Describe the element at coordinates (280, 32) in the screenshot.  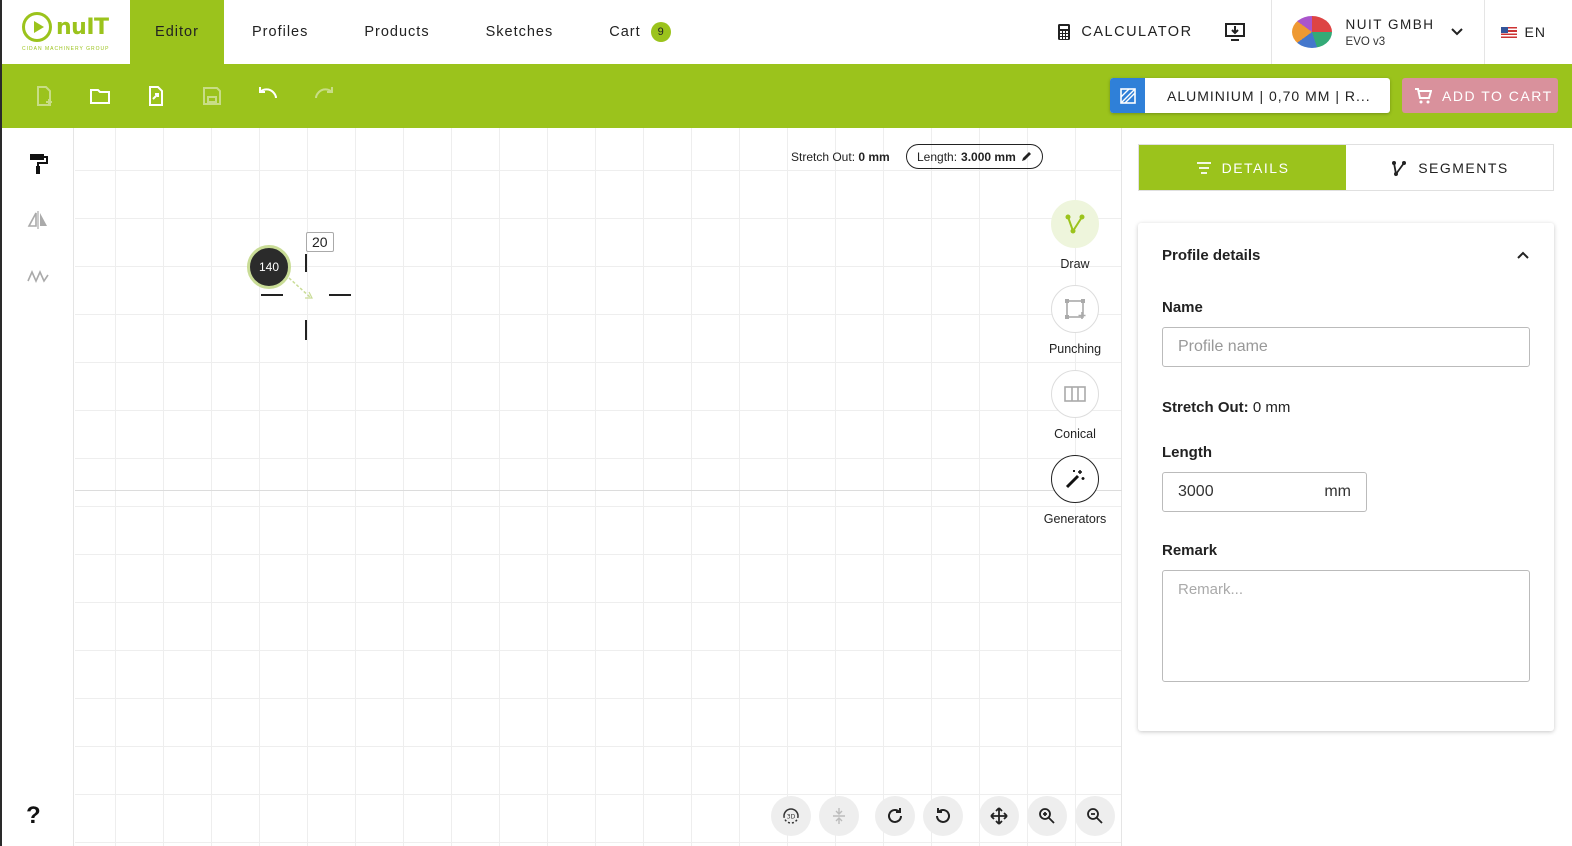
I see `nav-tab-profiles: Profiles` at that location.